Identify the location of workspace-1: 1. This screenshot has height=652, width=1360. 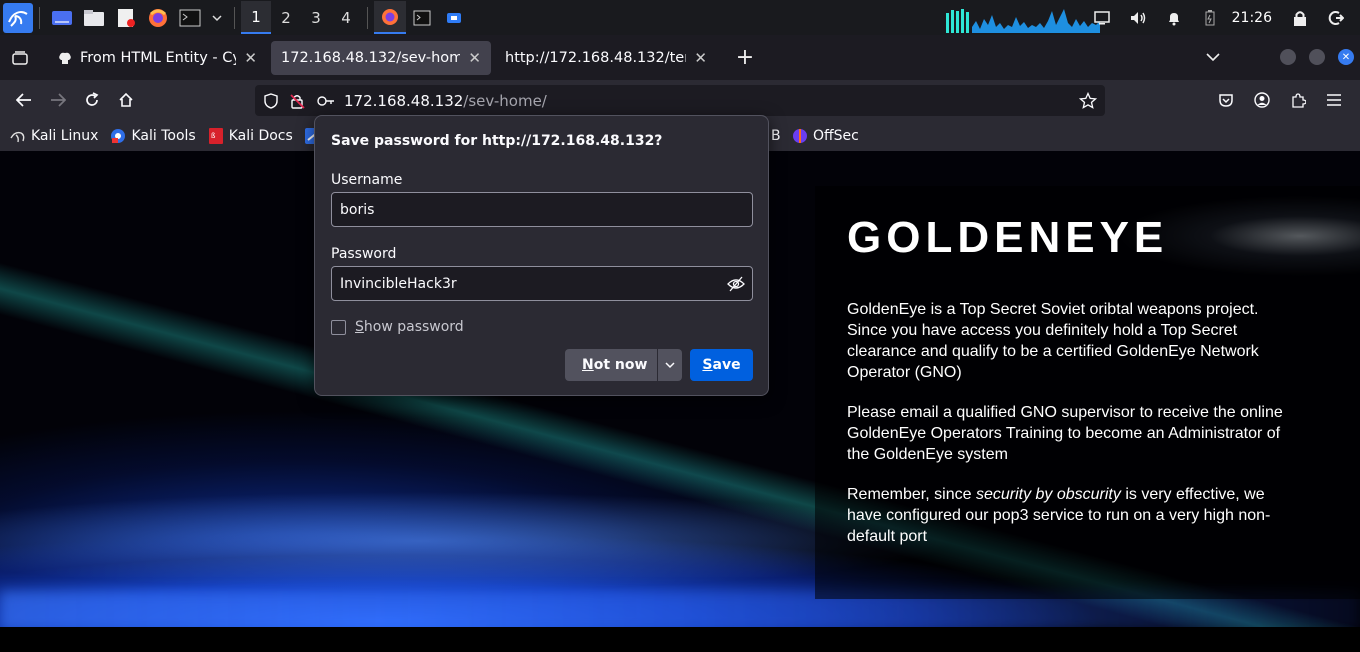
(256, 17).